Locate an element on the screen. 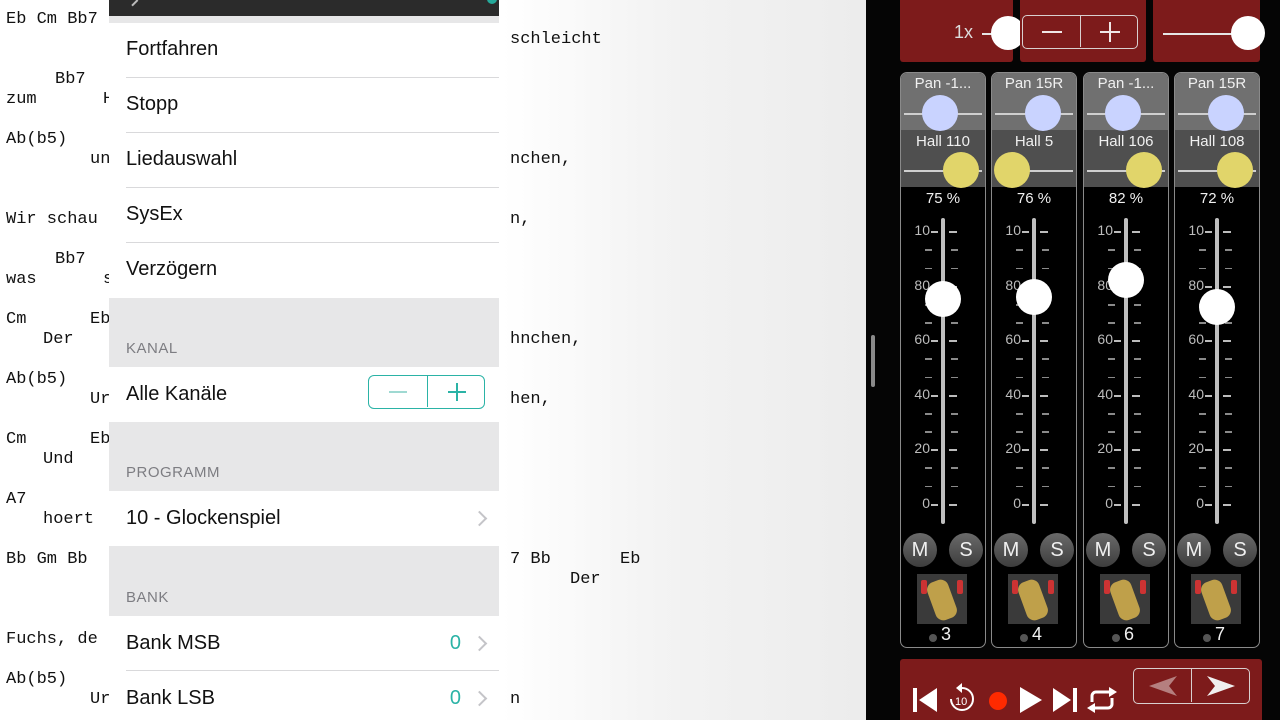  page-nav is located at coordinates (1191, 686).